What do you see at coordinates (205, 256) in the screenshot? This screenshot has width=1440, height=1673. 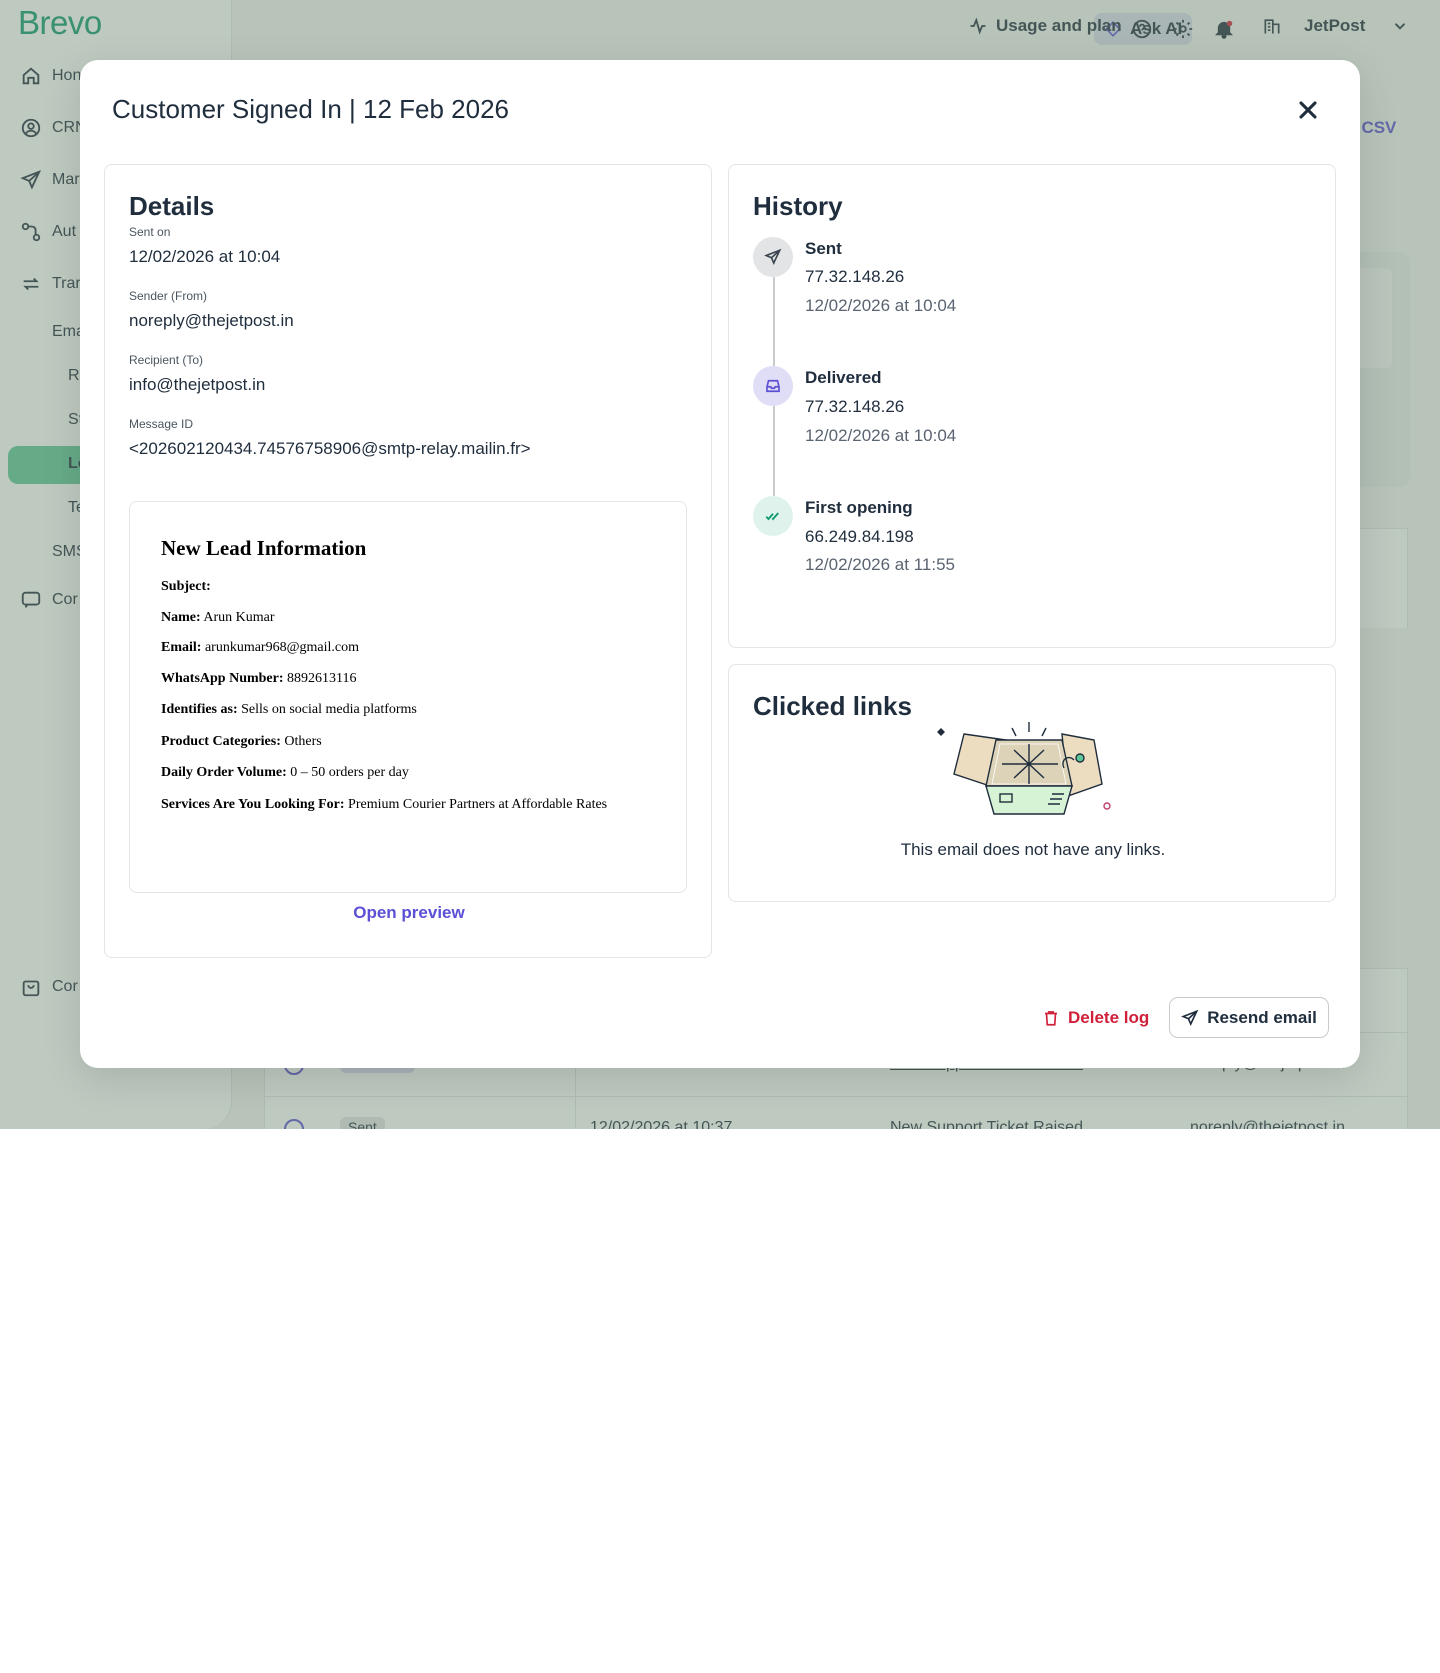 I see `sent-on-value: 12/02/2026 at 10:04` at bounding box center [205, 256].